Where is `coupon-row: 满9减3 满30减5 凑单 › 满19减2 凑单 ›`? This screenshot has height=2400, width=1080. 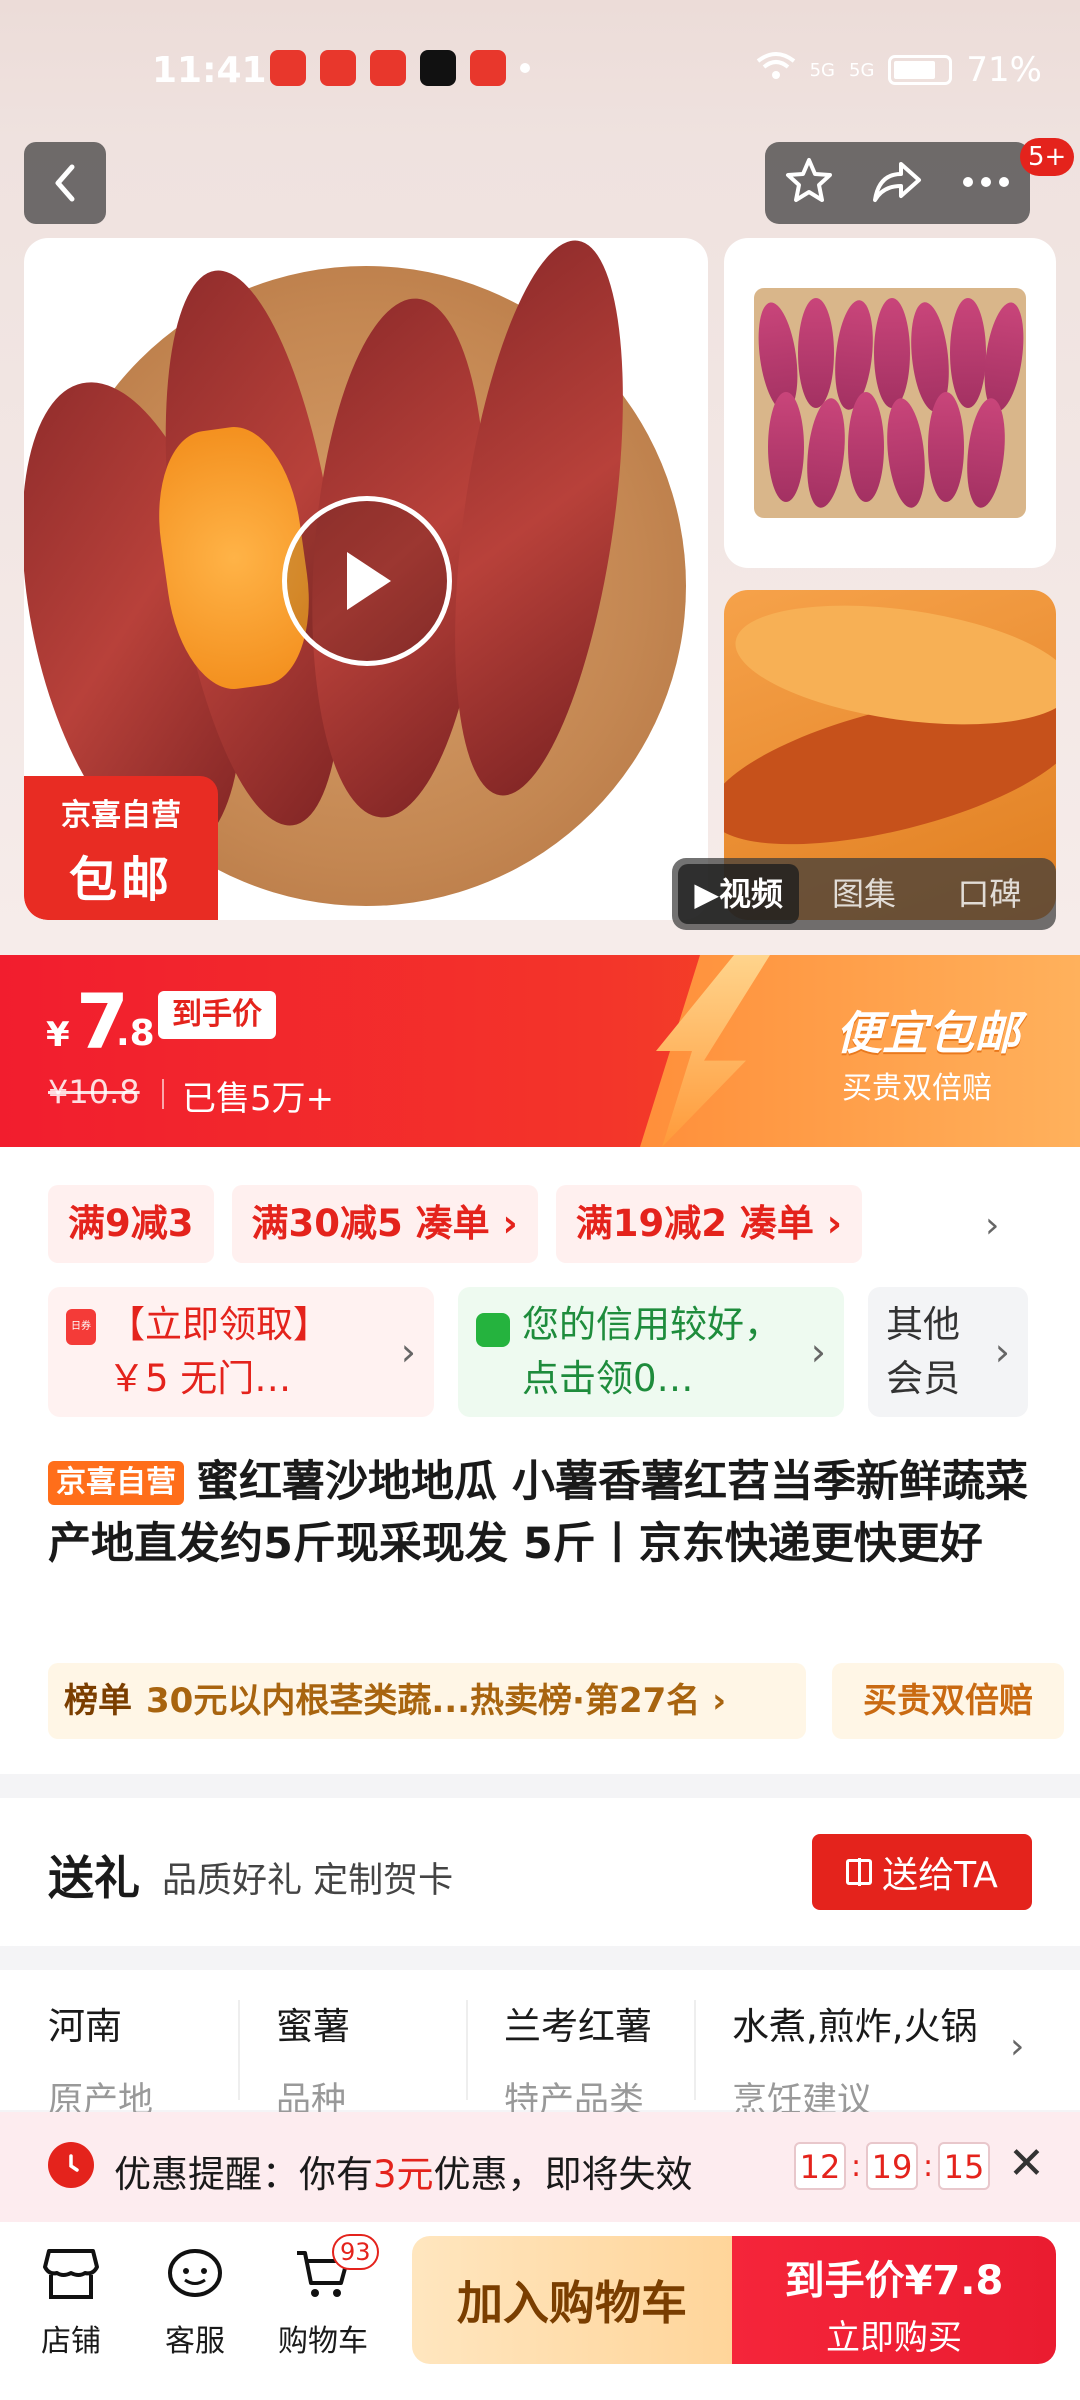
coupon-row: 满9减3 满30减5 凑单 › 满19减2 凑单 › is located at coordinates (455, 1224).